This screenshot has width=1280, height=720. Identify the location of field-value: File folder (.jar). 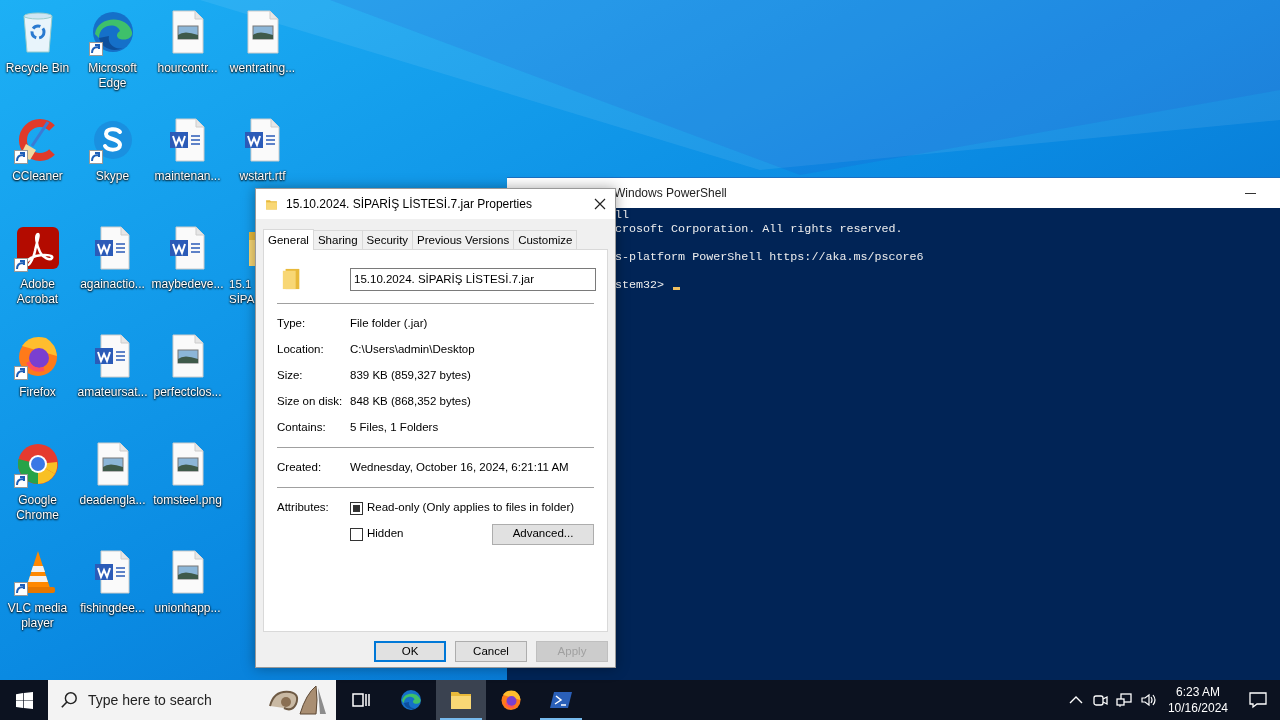
(389, 324).